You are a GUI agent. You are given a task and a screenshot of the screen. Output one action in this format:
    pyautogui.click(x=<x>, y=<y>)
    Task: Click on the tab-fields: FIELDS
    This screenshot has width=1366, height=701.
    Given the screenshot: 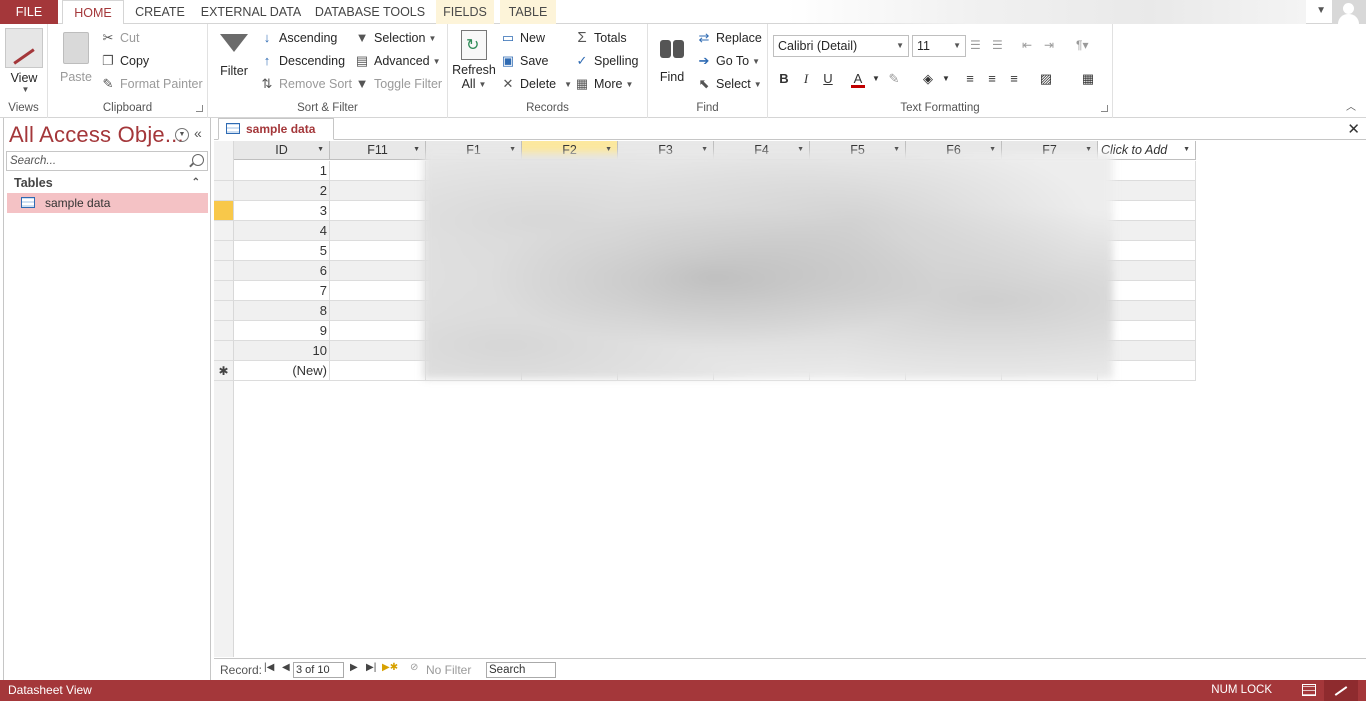 What is the action you would take?
    pyautogui.click(x=465, y=12)
    